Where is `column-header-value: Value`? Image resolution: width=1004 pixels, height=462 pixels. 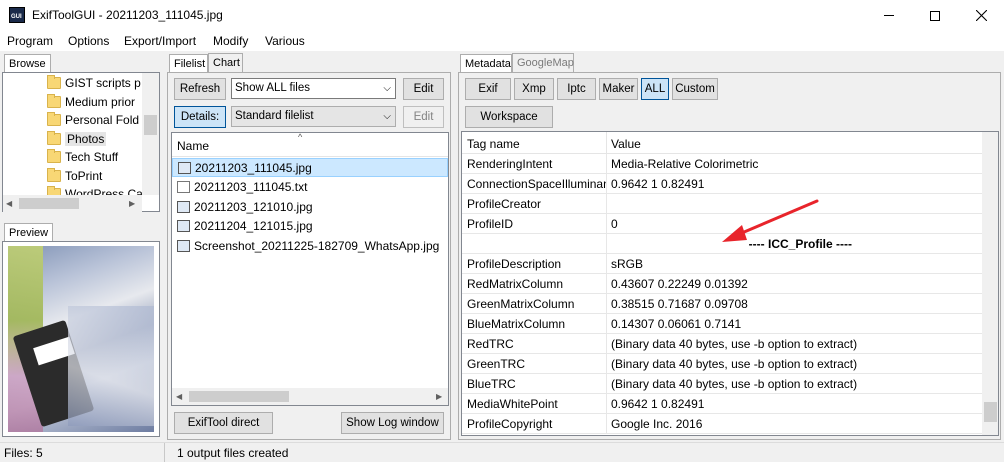
column-header-value: Value is located at coordinates (626, 144).